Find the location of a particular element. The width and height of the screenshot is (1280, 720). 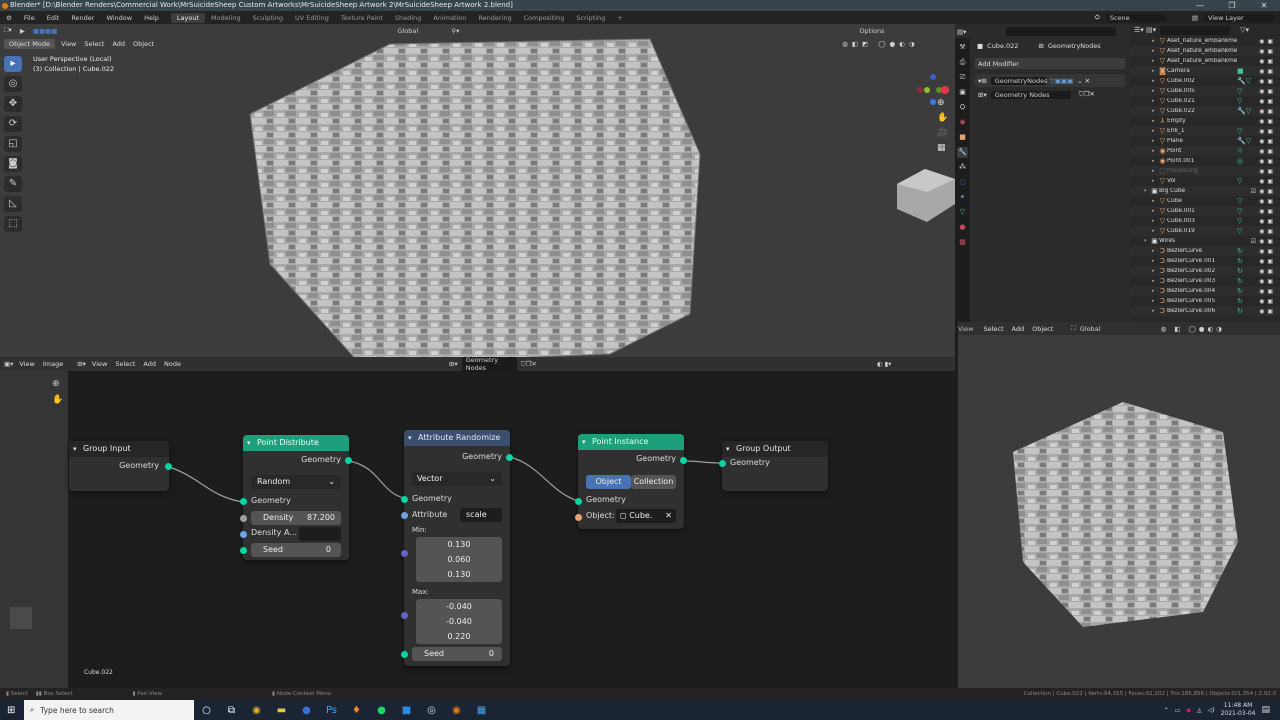

object-socket is located at coordinates (578, 517).